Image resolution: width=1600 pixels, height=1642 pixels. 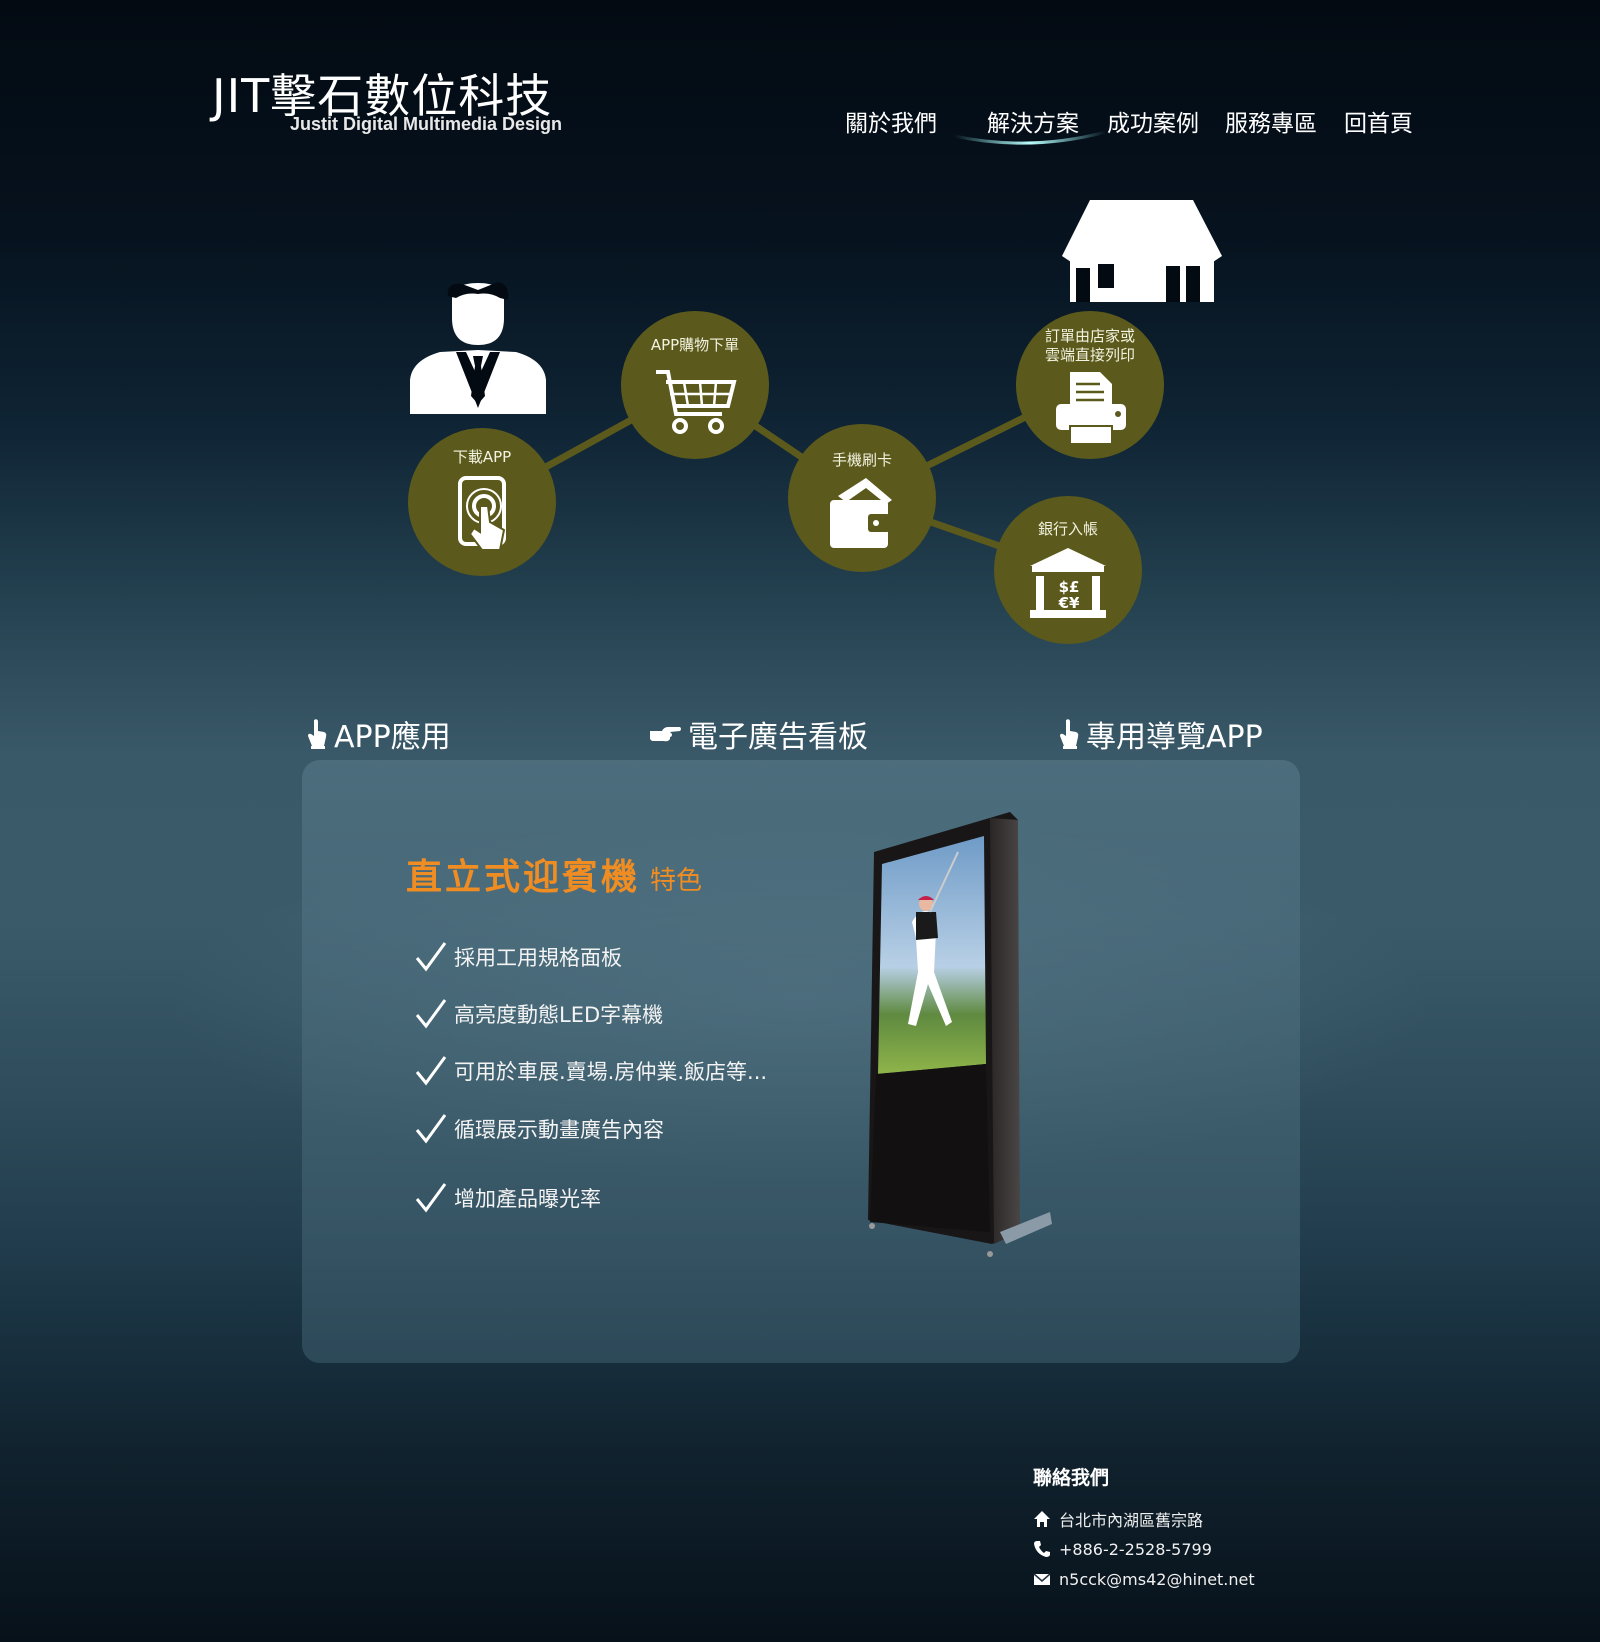 What do you see at coordinates (1042, 1579) in the screenshot?
I see `mail-icon` at bounding box center [1042, 1579].